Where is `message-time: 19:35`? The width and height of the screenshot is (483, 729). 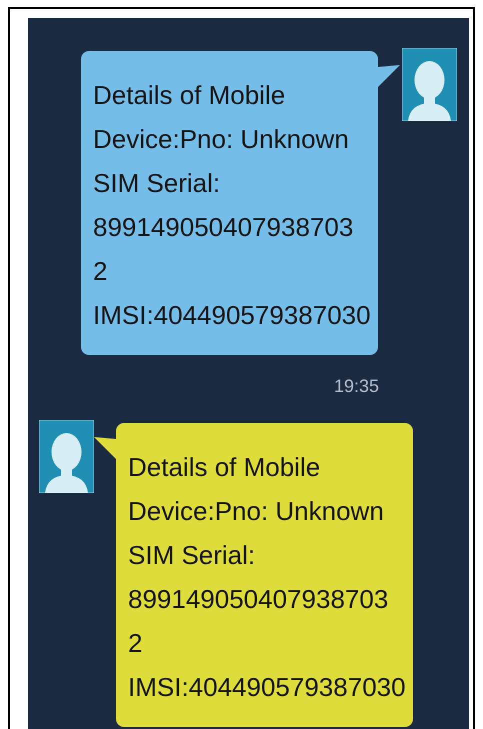
message-time: 19:35 is located at coordinates (356, 386).